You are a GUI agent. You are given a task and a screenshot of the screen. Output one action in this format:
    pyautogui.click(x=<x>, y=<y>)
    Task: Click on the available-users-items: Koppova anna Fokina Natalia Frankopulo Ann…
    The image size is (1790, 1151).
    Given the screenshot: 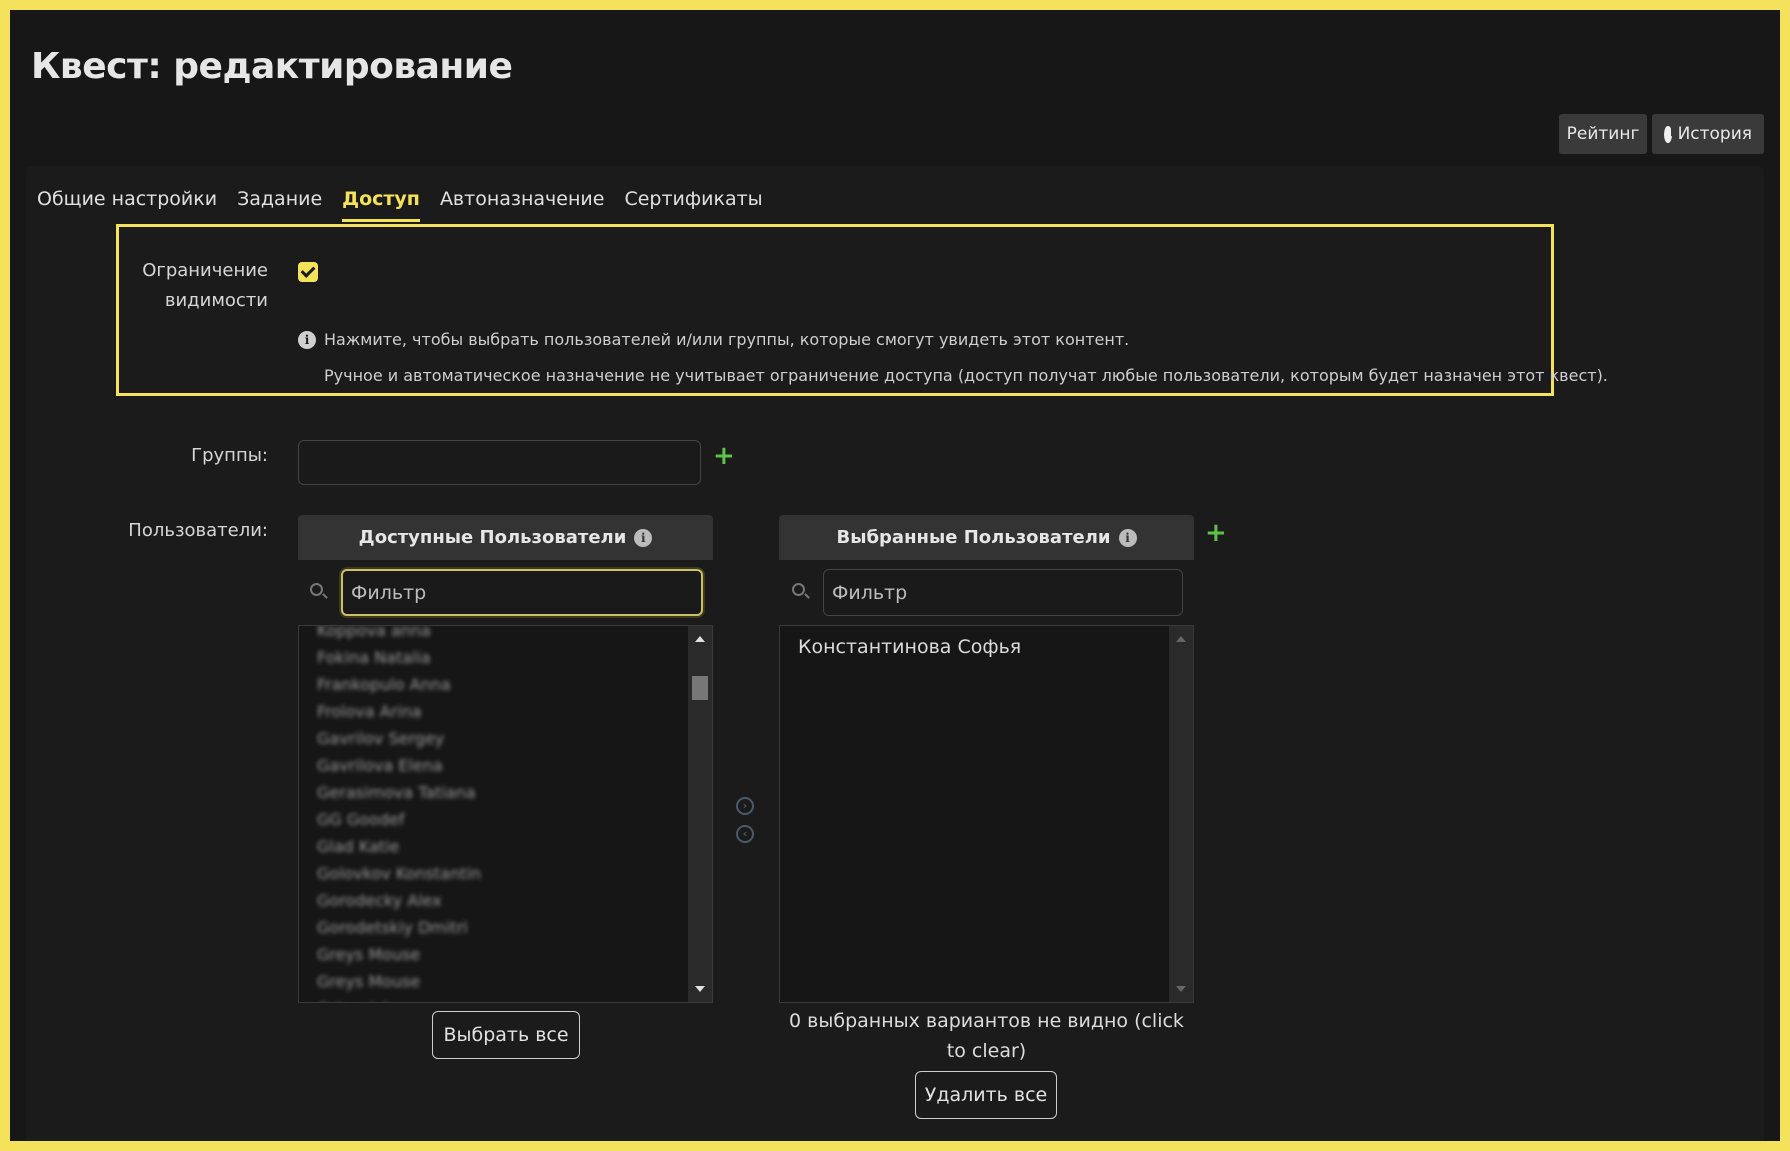 What is the action you would take?
    pyautogui.click(x=399, y=814)
    